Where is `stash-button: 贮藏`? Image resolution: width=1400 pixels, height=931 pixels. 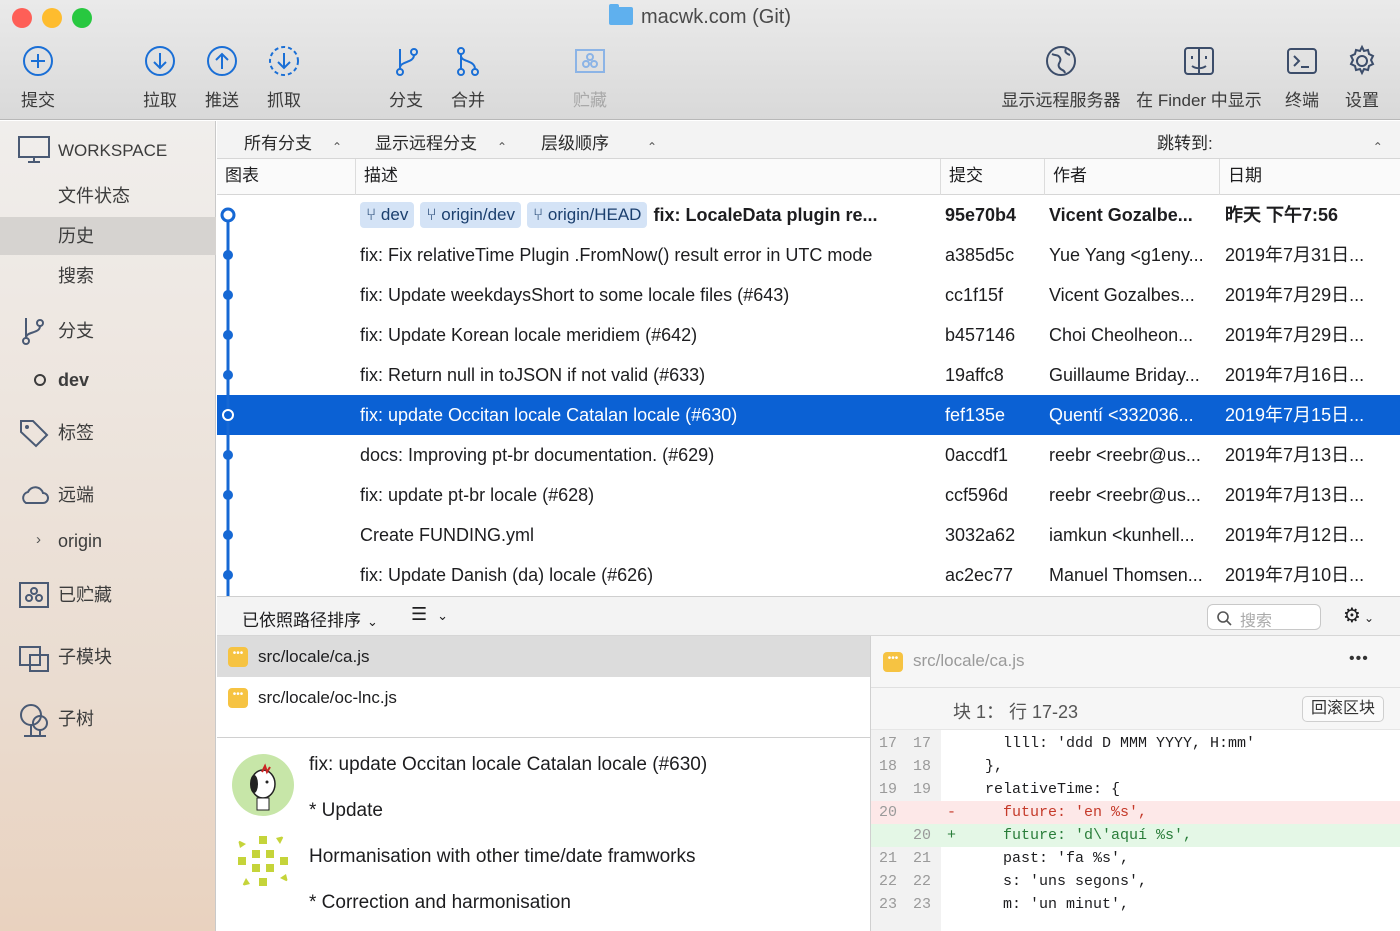
stash-button: 贮藏 is located at coordinates (590, 77).